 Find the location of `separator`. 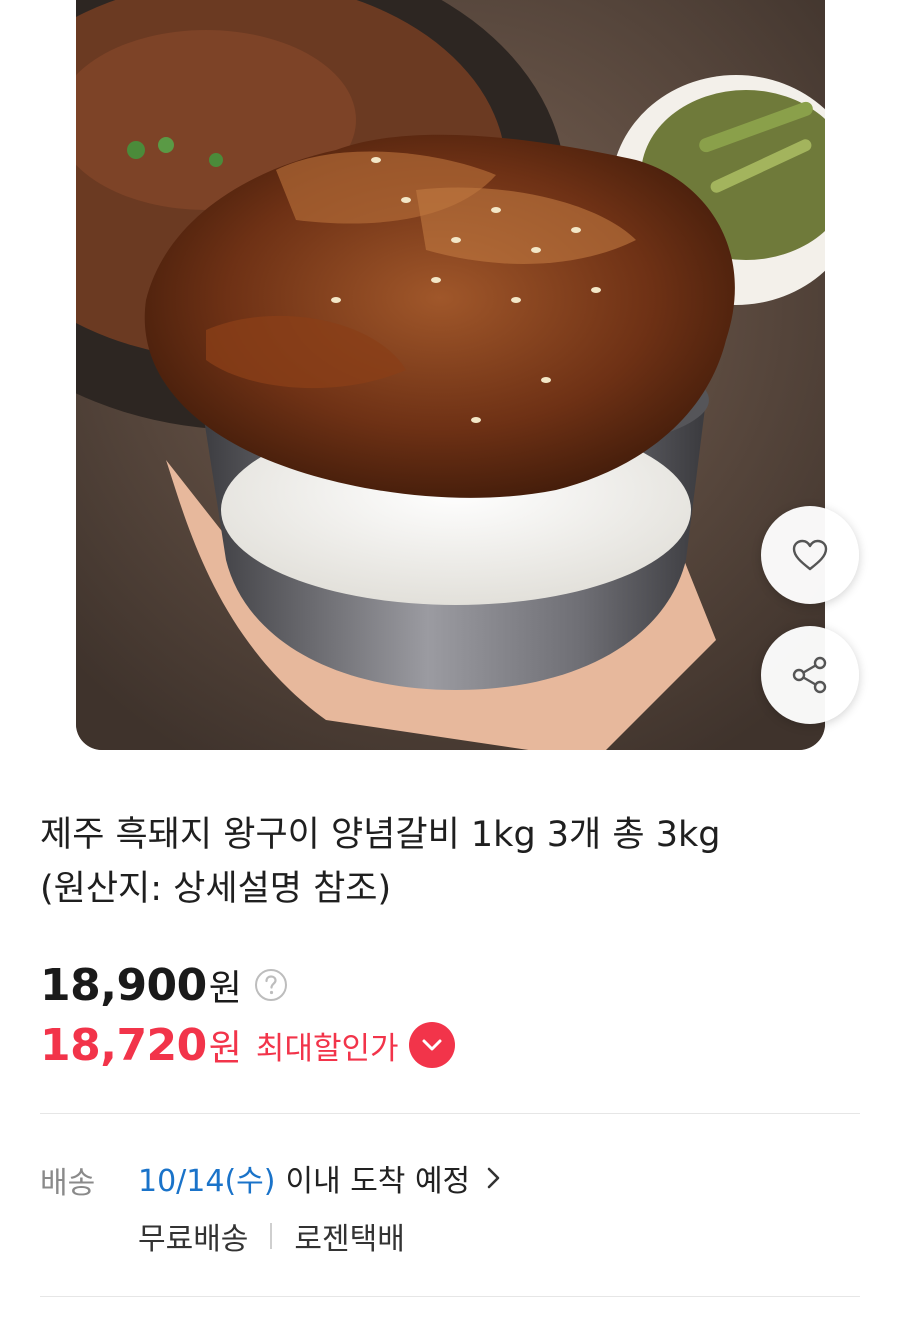

separator is located at coordinates (271, 1236).